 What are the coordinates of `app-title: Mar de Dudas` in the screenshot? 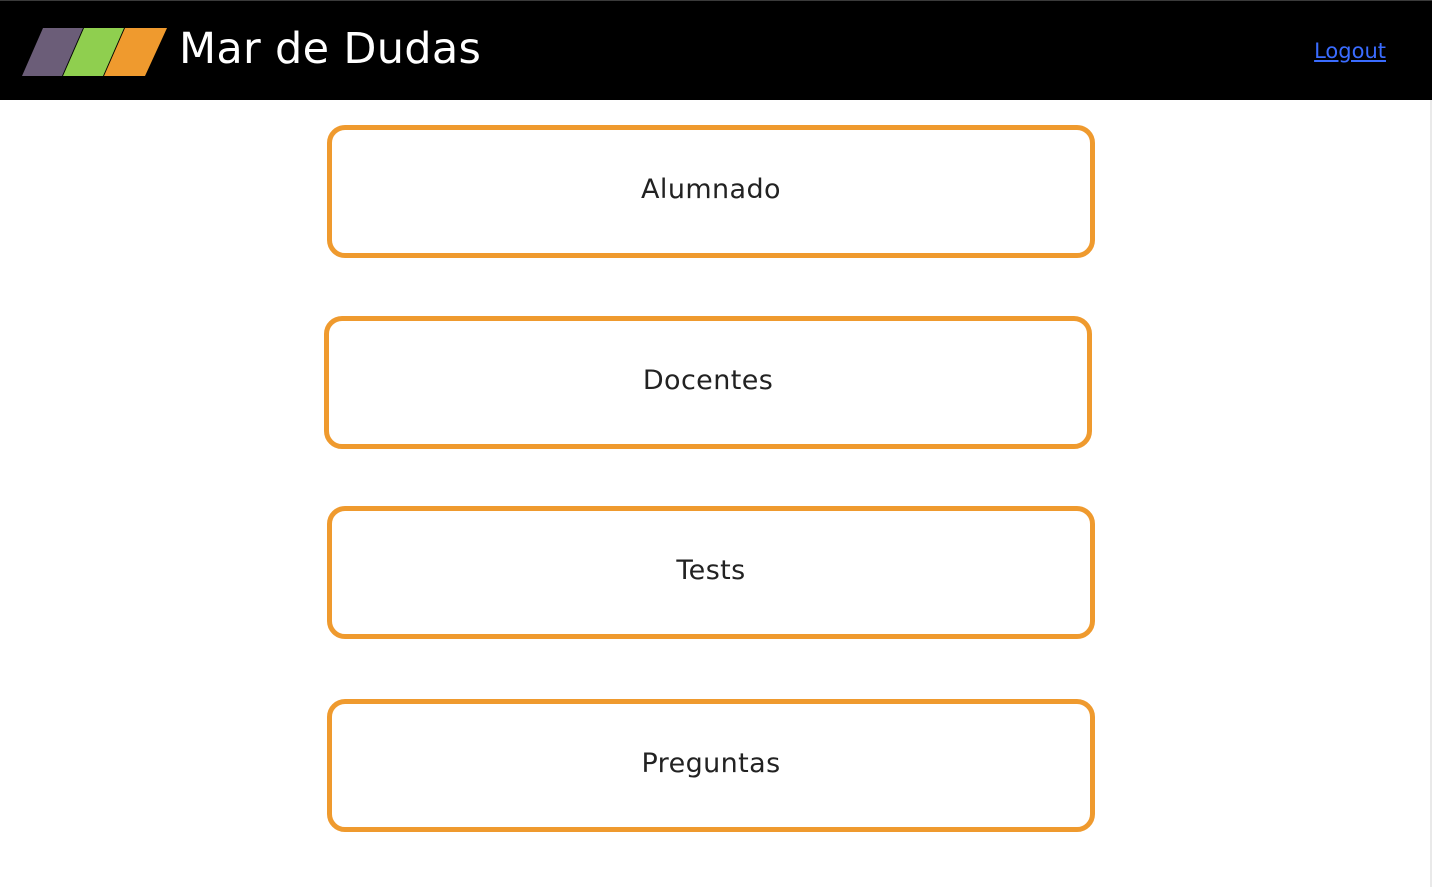 It's located at (330, 49).